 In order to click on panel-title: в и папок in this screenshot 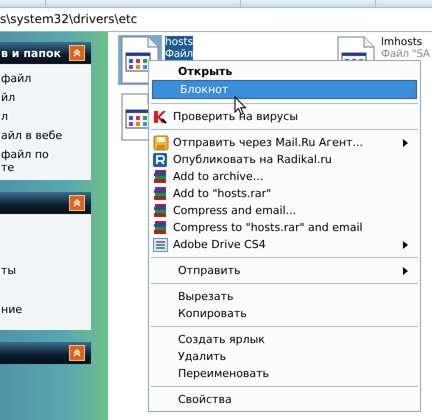, I will do `click(31, 53)`.